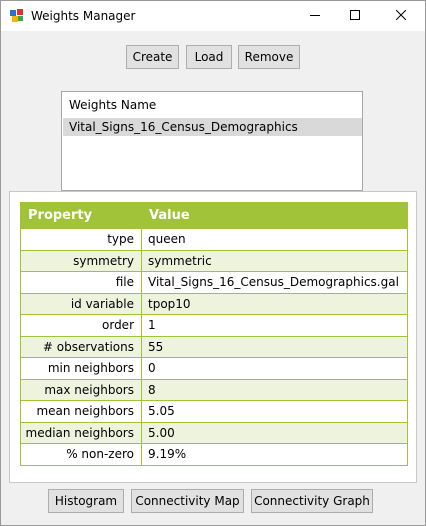  Describe the element at coordinates (274, 282) in the screenshot. I see `property-value: Vital_Signs_16_Census_Demographics.gal` at that location.